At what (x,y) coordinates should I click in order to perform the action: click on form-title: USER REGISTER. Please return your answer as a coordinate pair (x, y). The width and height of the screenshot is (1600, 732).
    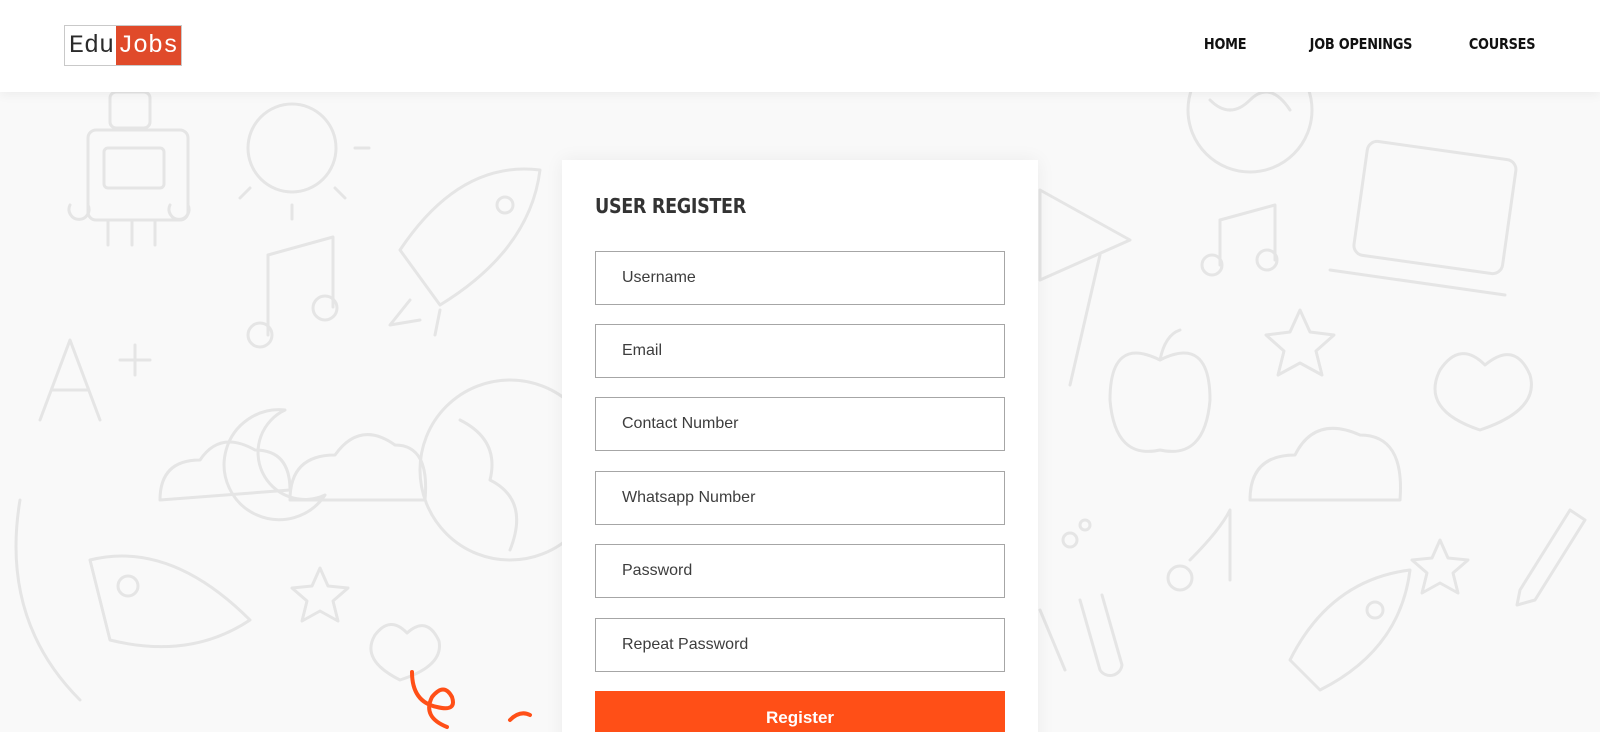
    Looking at the image, I should click on (670, 206).